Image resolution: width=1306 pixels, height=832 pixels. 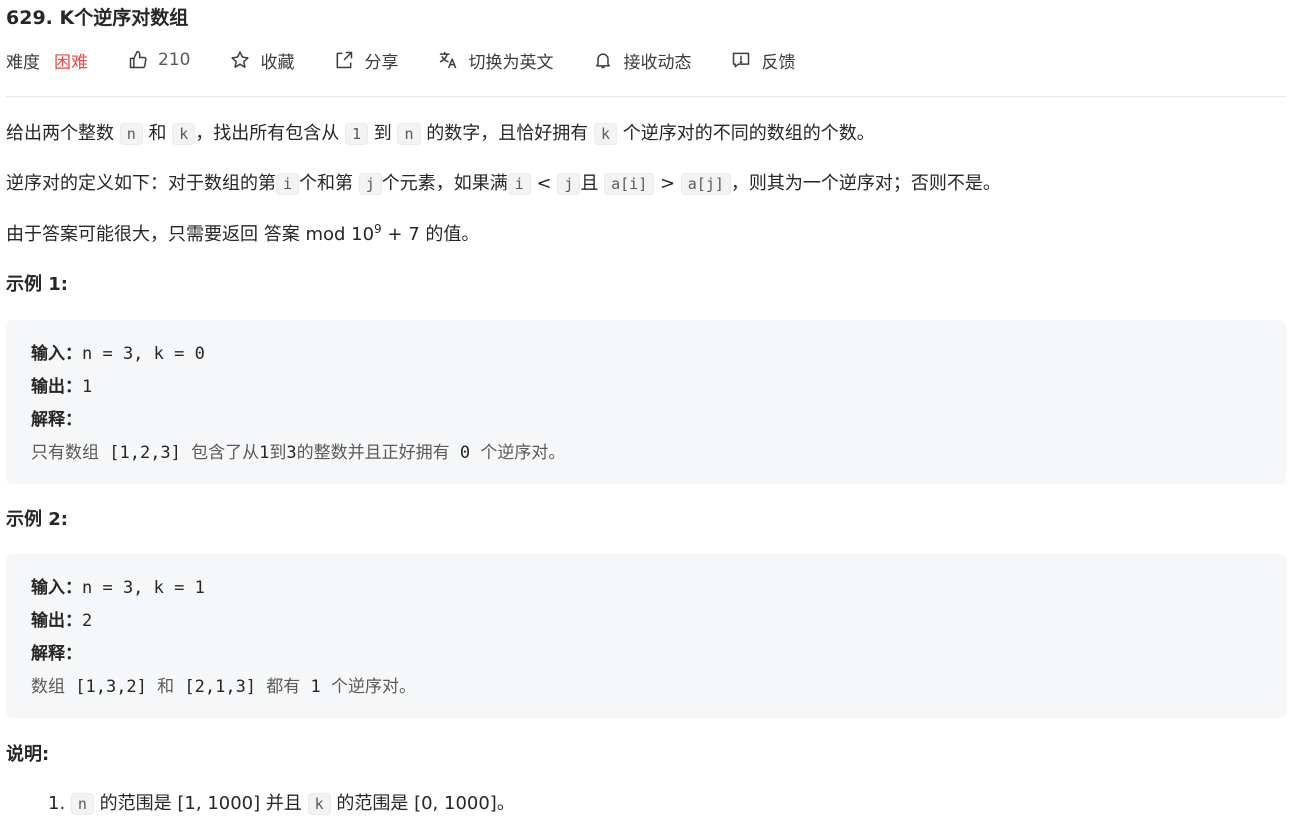 I want to click on notes-heading: 说明:, so click(x=28, y=754).